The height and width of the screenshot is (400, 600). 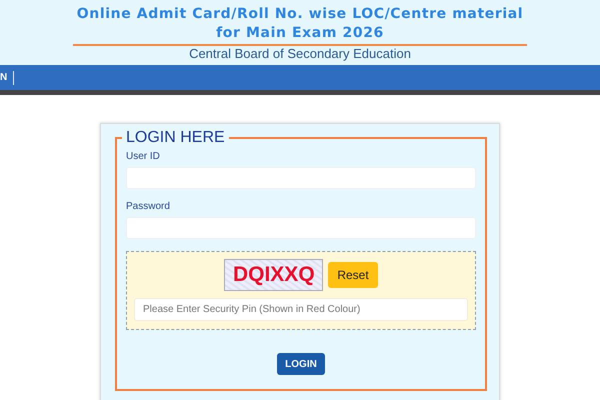 What do you see at coordinates (301, 309) in the screenshot?
I see `security-pin-field: Please Enter Security Pin (Shown in Red Colour)` at bounding box center [301, 309].